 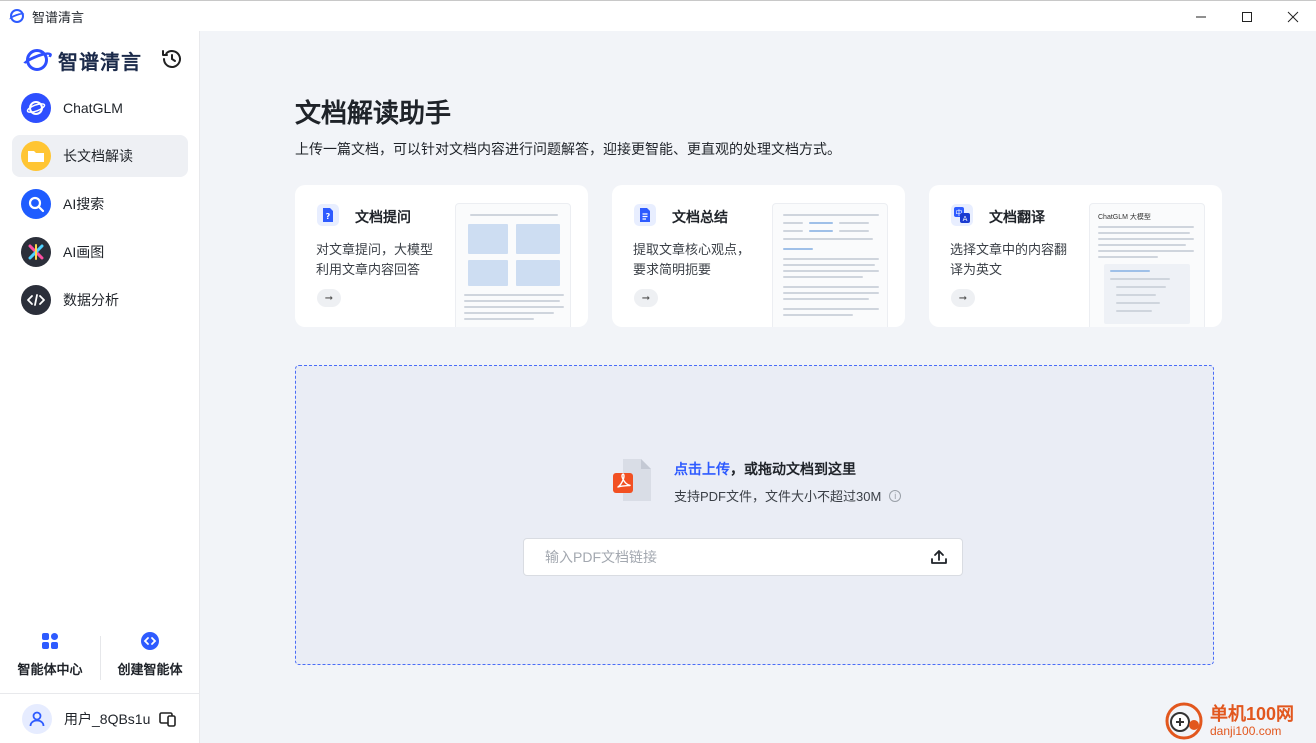 What do you see at coordinates (778, 496) in the screenshot?
I see `upload-hint-text: 支持PDF文件，文件大小不超过30M` at bounding box center [778, 496].